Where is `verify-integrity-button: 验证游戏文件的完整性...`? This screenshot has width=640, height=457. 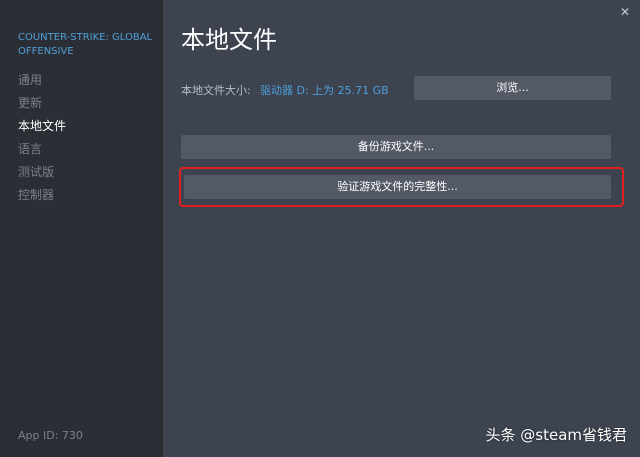
verify-integrity-button: 验证游戏文件的完整性... is located at coordinates (397, 187).